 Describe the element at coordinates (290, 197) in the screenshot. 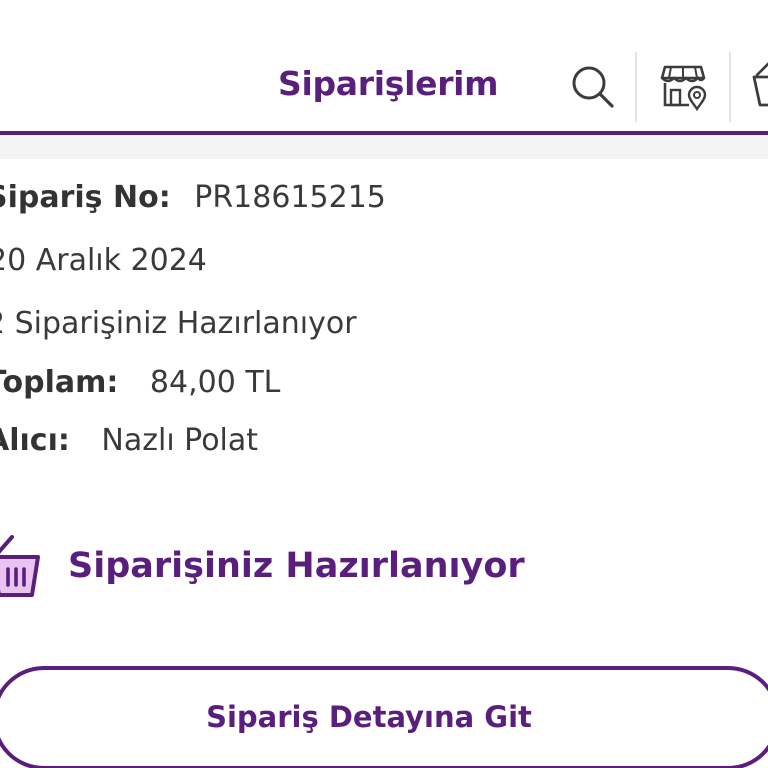

I see `order-number-value: PR18615215` at that location.